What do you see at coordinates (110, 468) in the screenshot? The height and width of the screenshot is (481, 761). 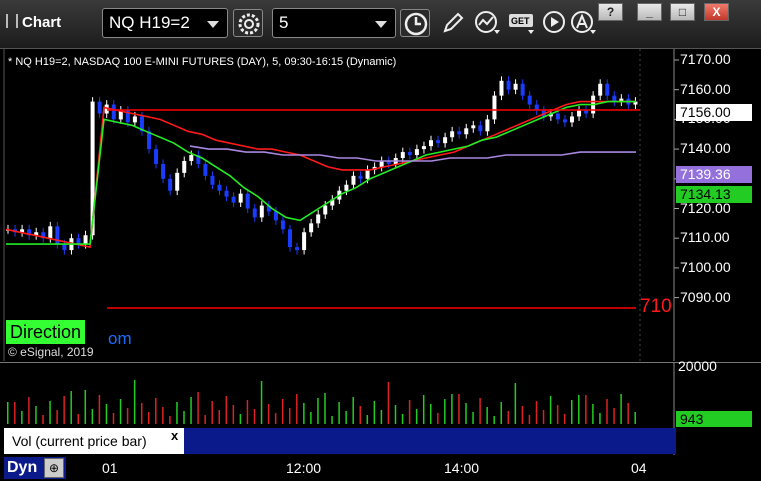 I see `time-tick: 01` at bounding box center [110, 468].